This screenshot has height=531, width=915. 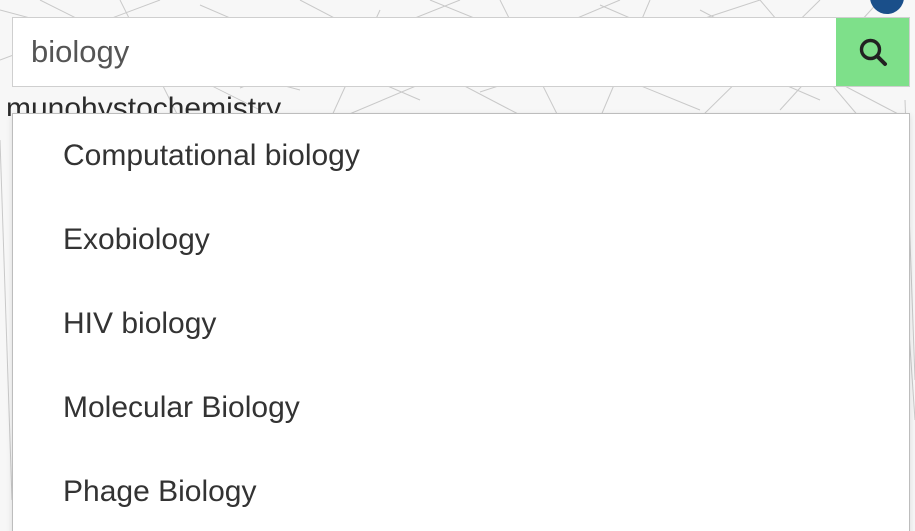 What do you see at coordinates (424, 52) in the screenshot?
I see `search-input` at bounding box center [424, 52].